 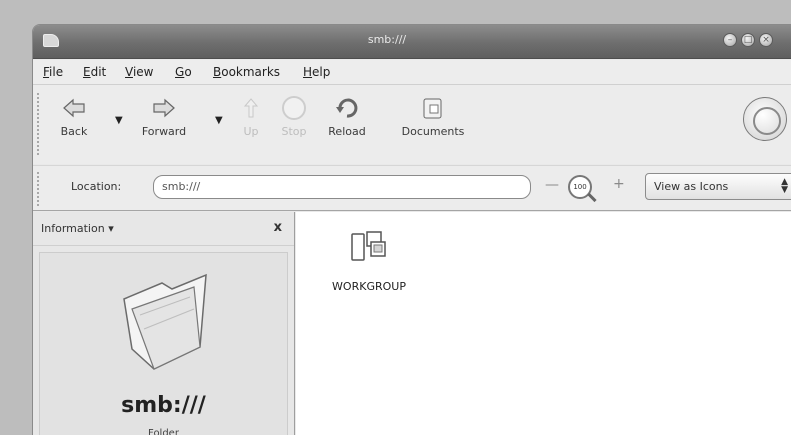 I want to click on documents-button: Documents, so click(x=433, y=114).